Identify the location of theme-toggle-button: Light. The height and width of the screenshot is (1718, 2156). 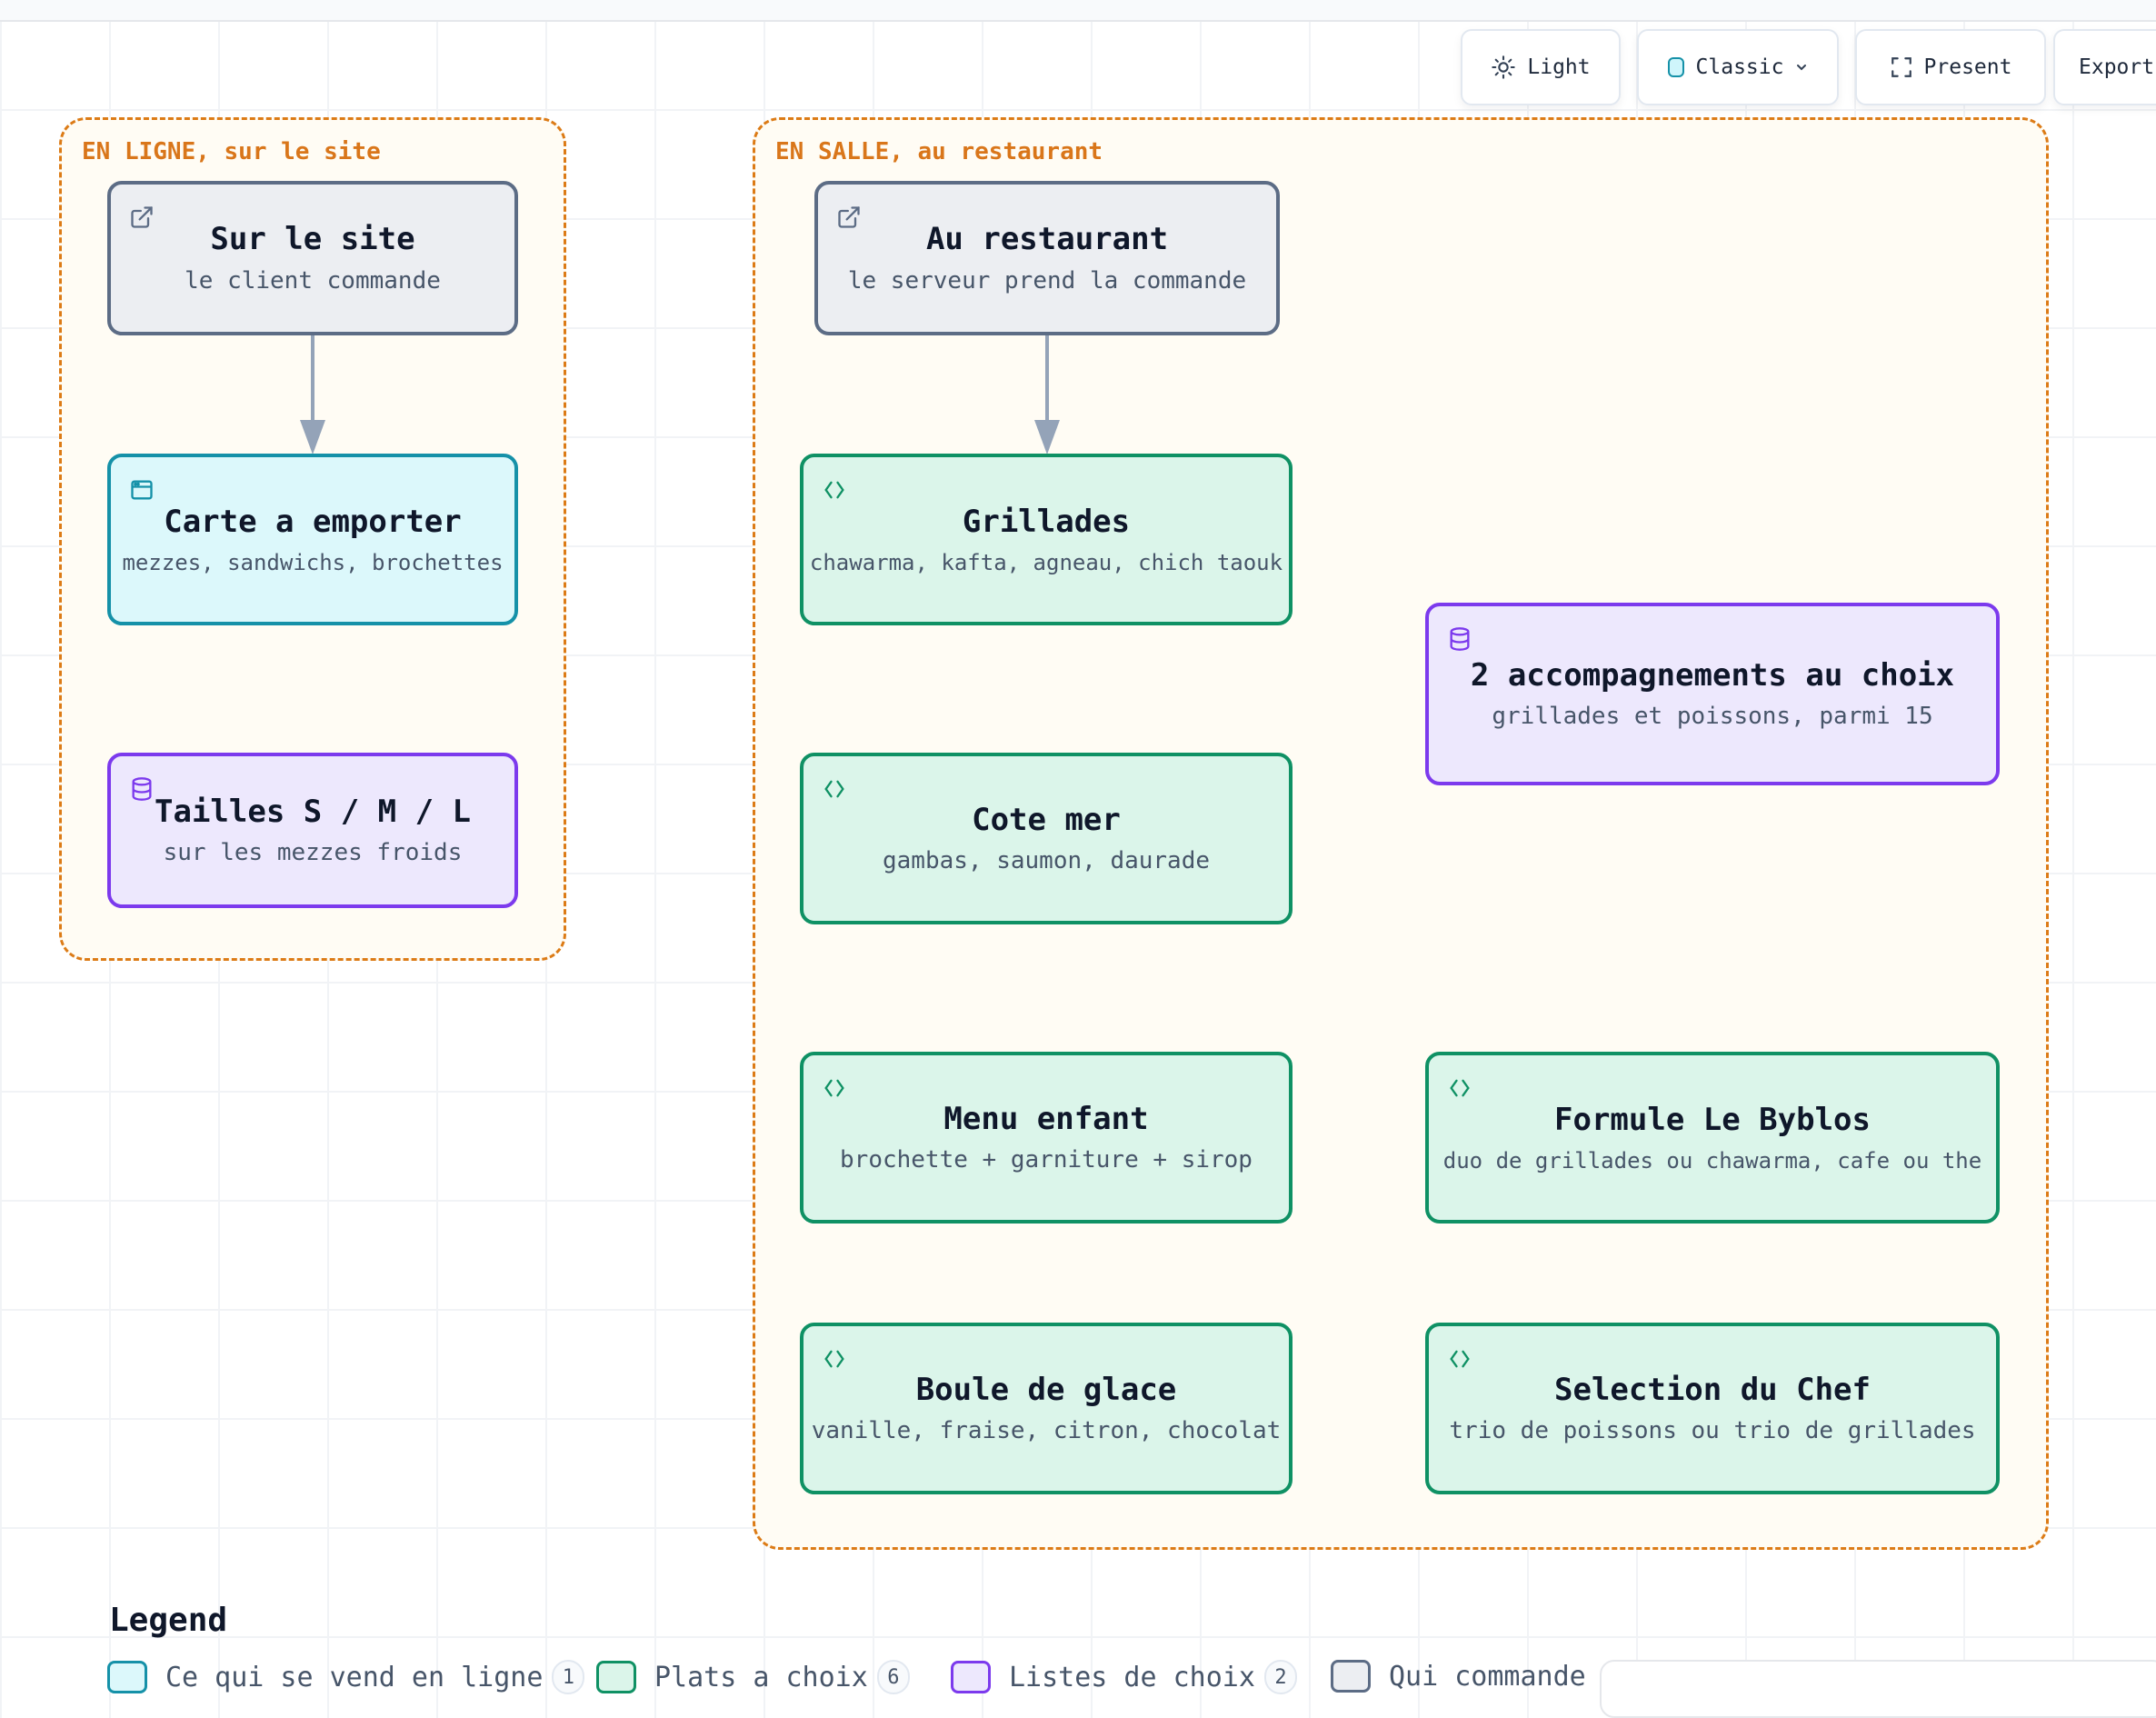
(1541, 67).